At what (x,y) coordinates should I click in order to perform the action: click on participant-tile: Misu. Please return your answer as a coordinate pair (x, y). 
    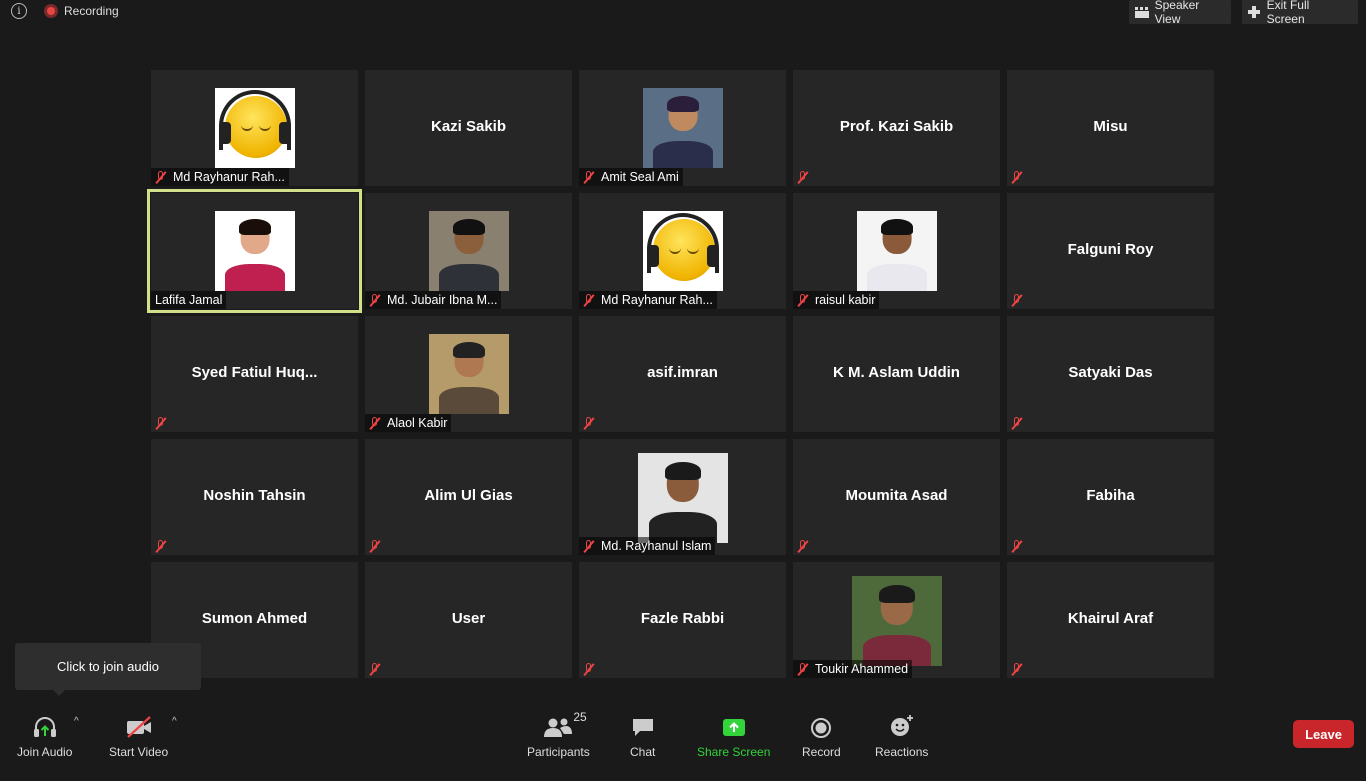
    Looking at the image, I should click on (1110, 128).